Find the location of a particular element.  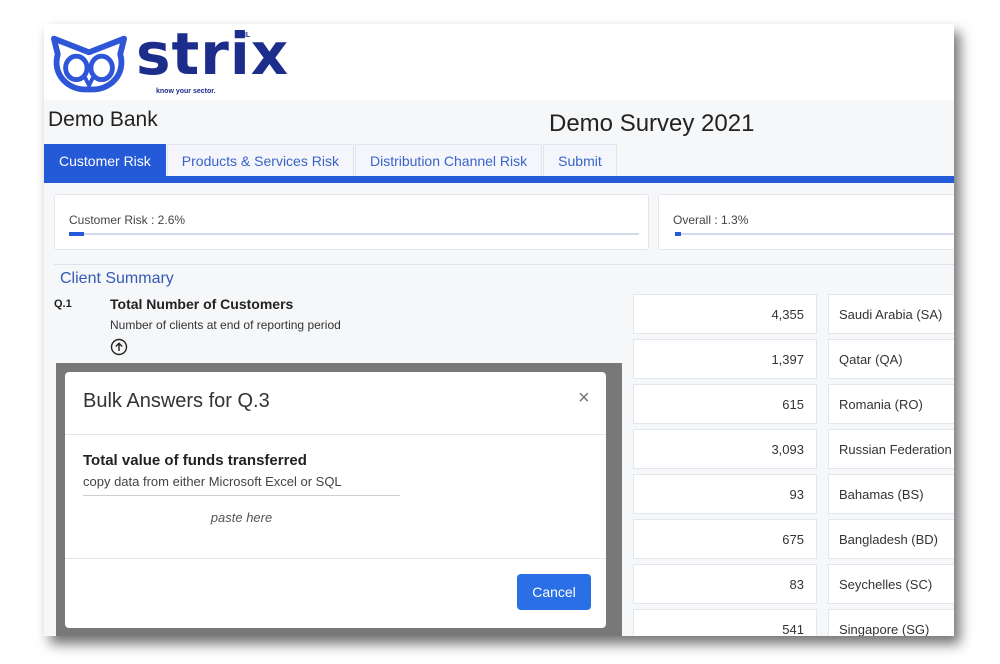

tab-underline is located at coordinates (499, 179).